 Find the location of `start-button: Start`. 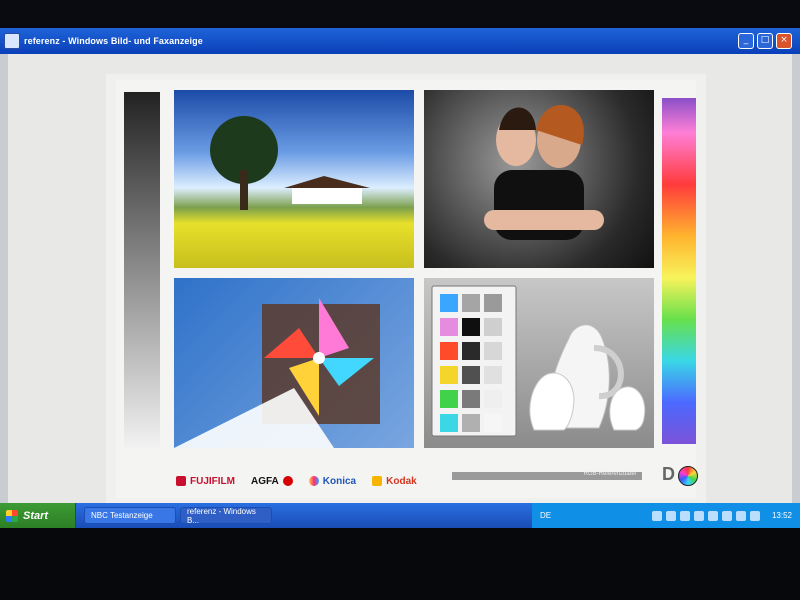

start-button: Start is located at coordinates (38, 515).